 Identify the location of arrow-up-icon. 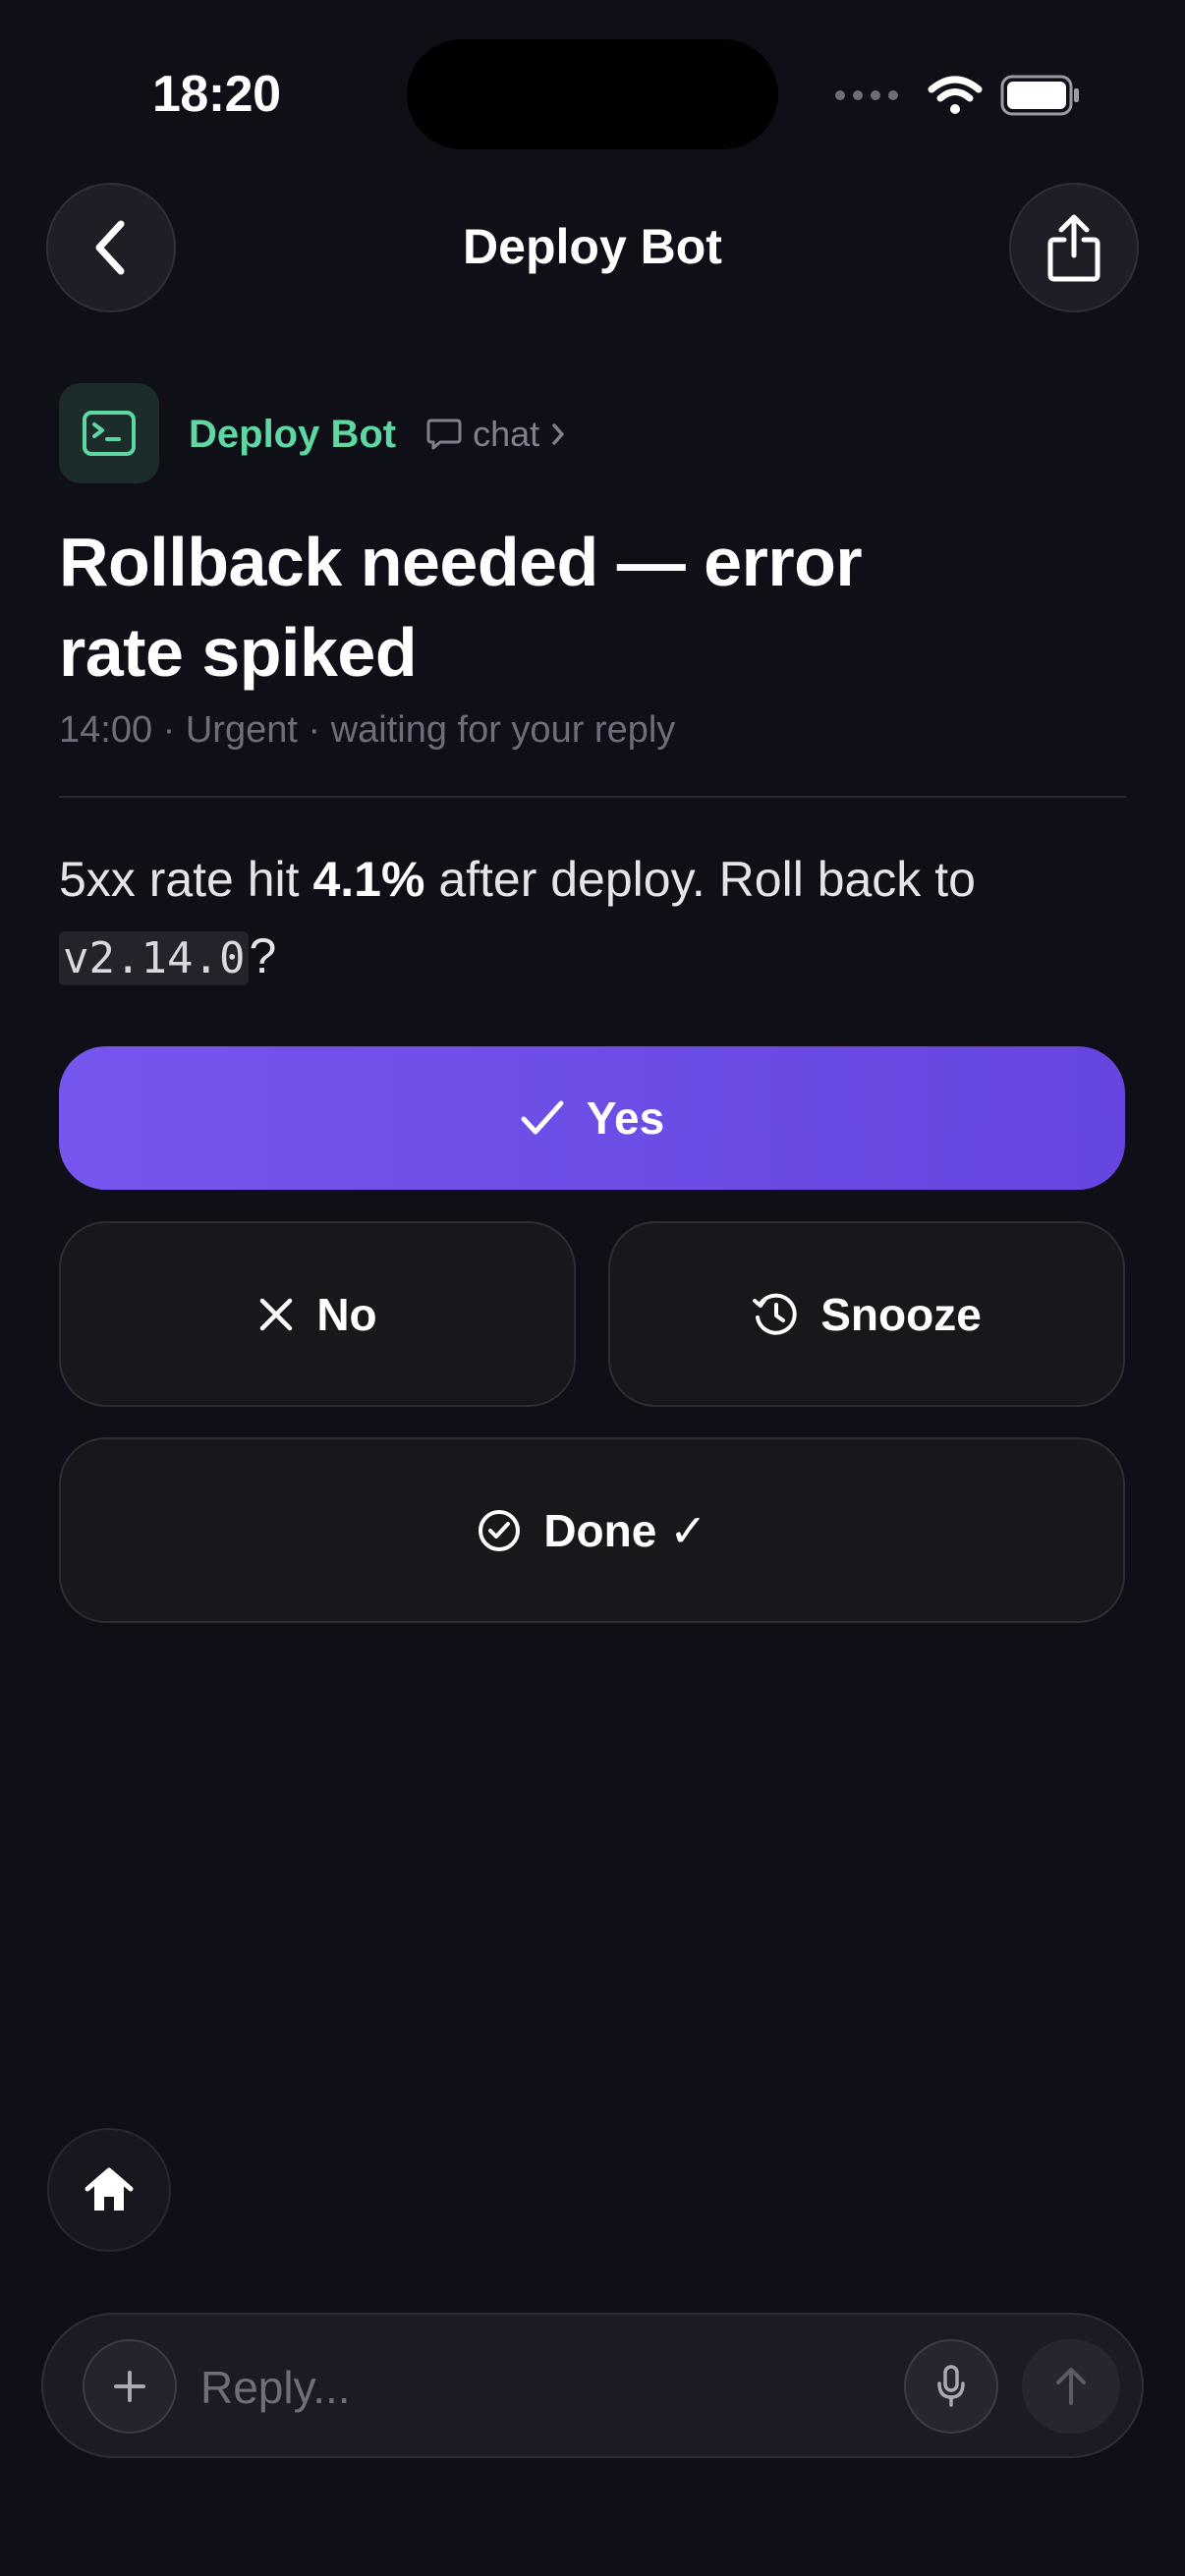
(1071, 2386).